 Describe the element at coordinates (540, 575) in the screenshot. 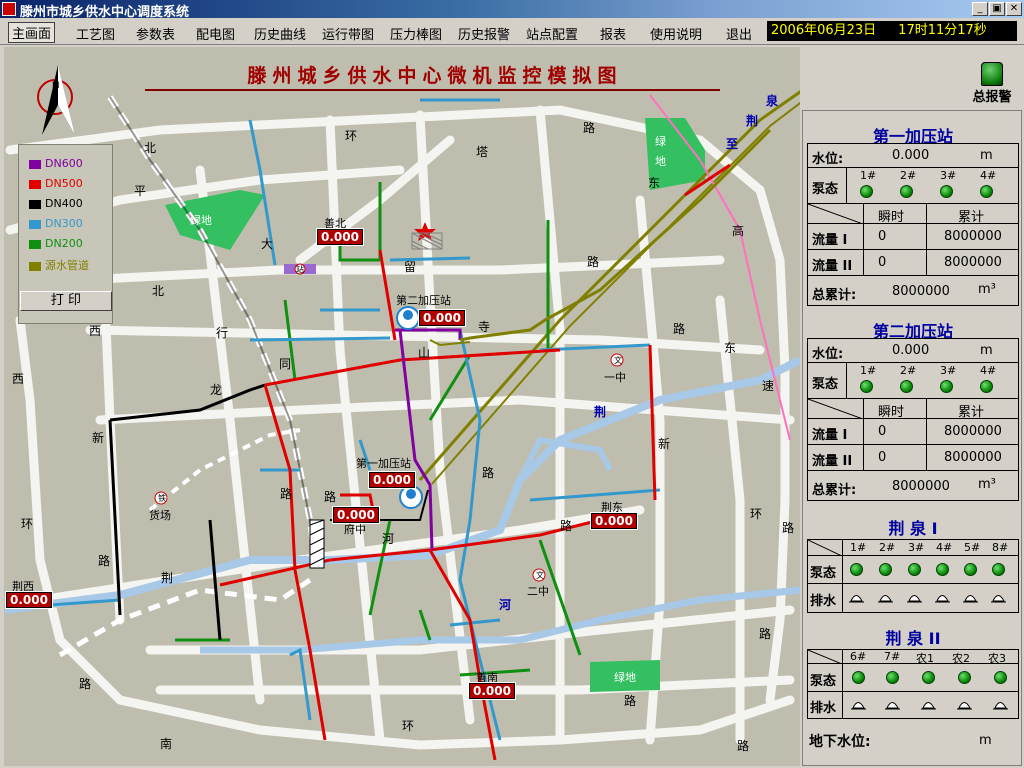

I see `school-icon-2: 文` at that location.